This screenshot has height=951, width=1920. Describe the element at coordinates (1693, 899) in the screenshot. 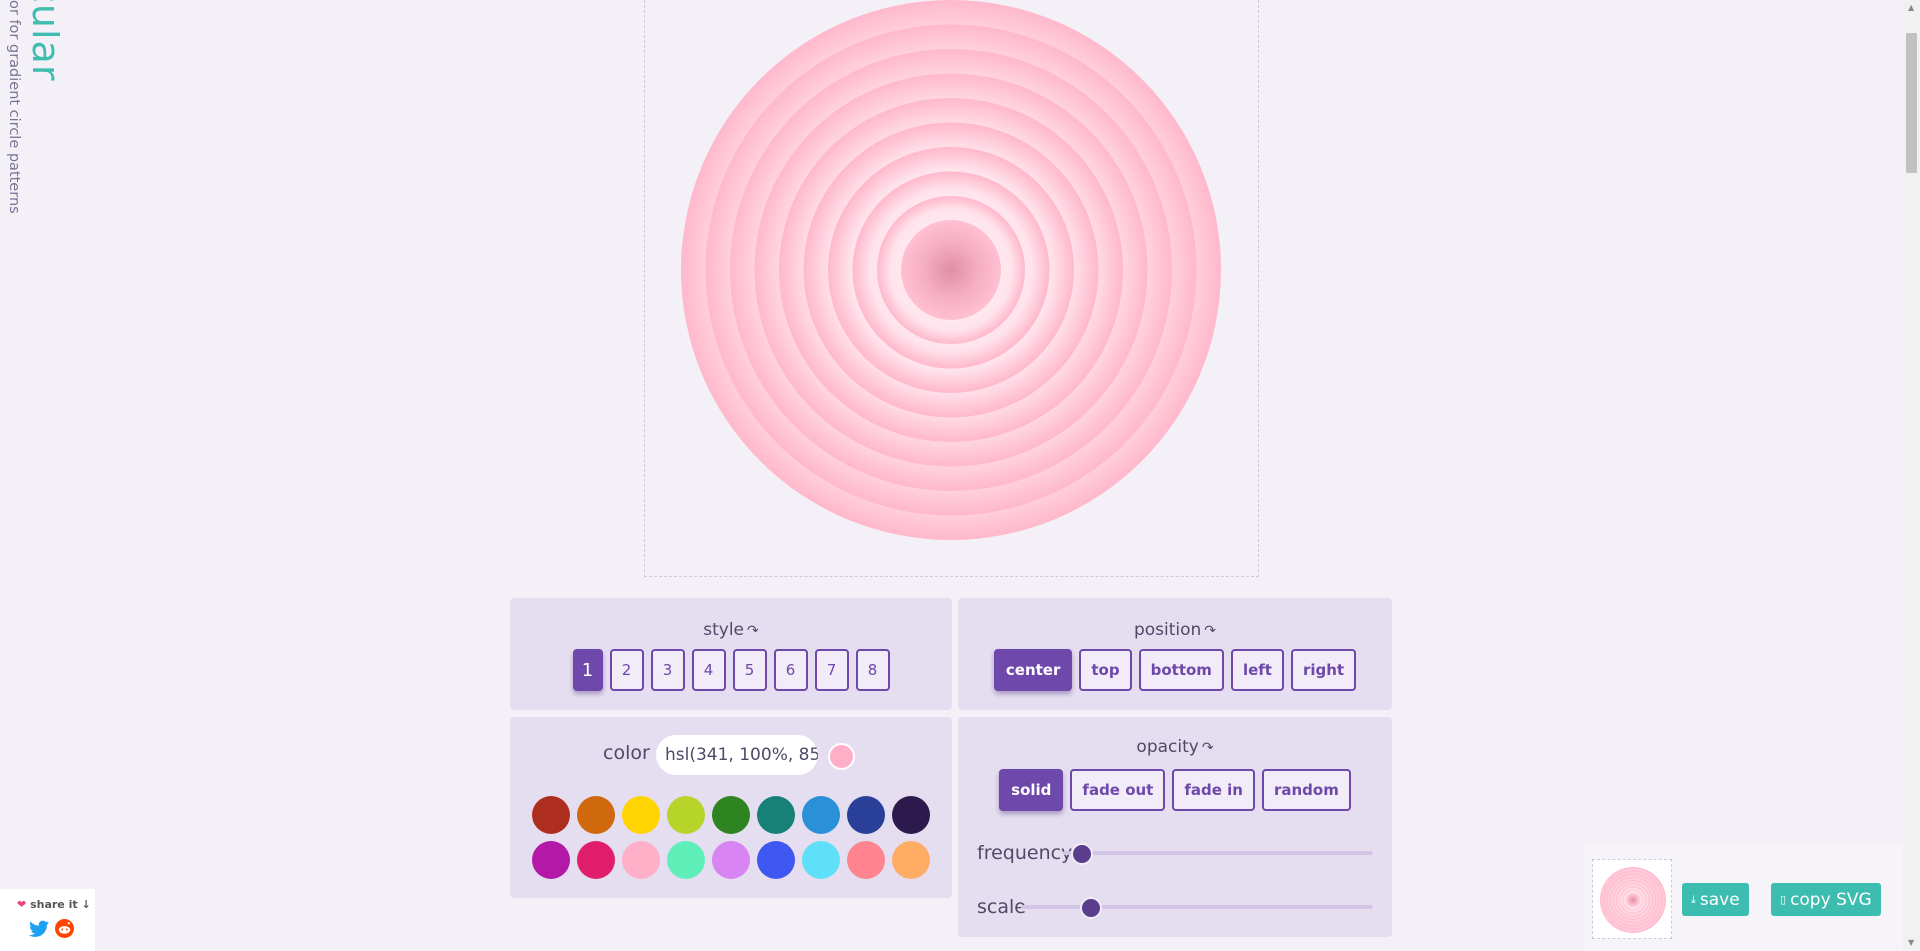

I see `download-icon: ⤓` at that location.